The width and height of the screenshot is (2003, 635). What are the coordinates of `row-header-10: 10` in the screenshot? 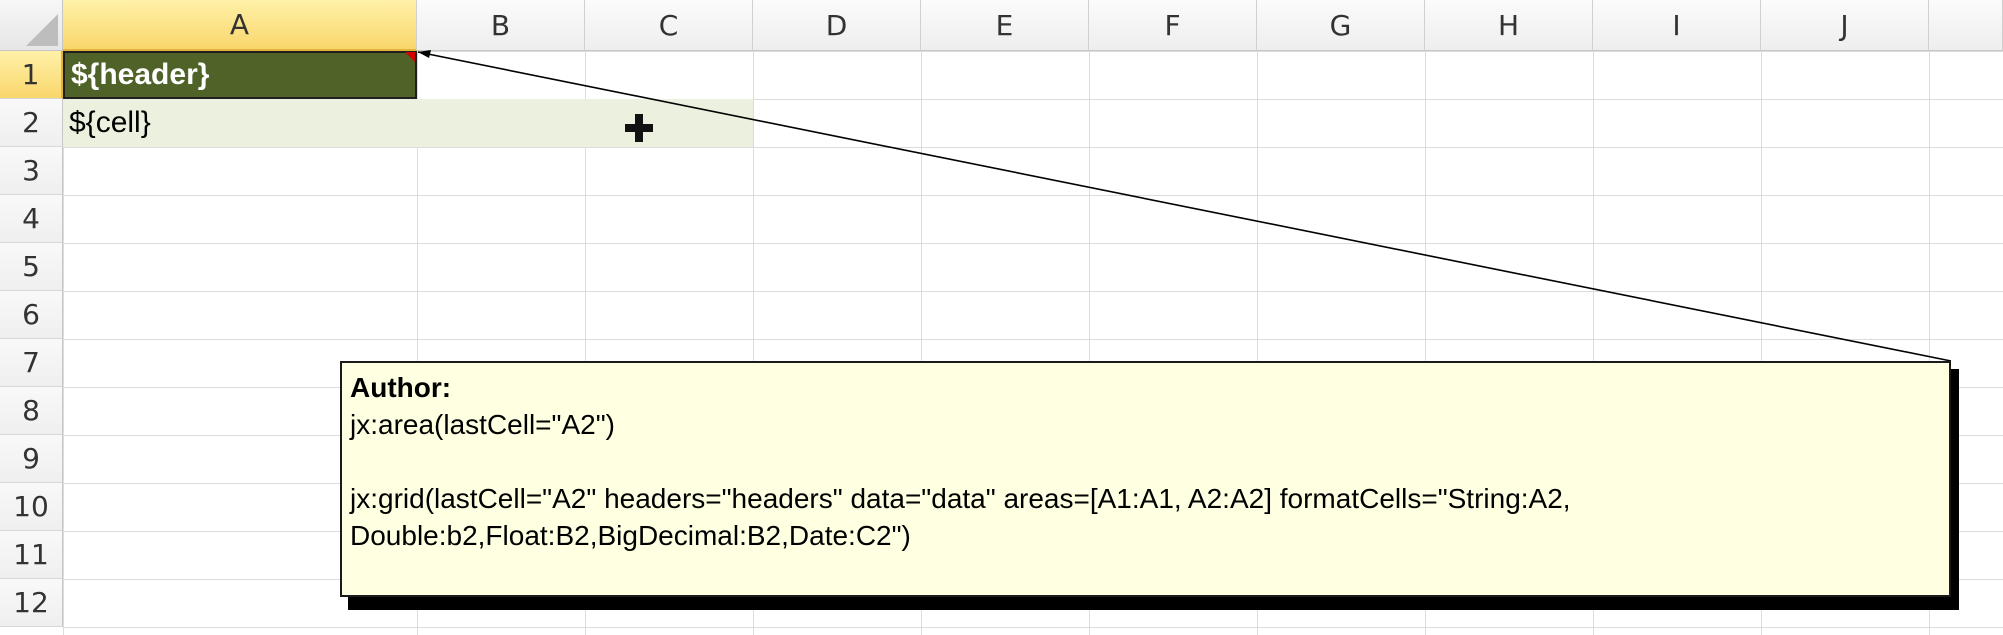 It's located at (31, 507).